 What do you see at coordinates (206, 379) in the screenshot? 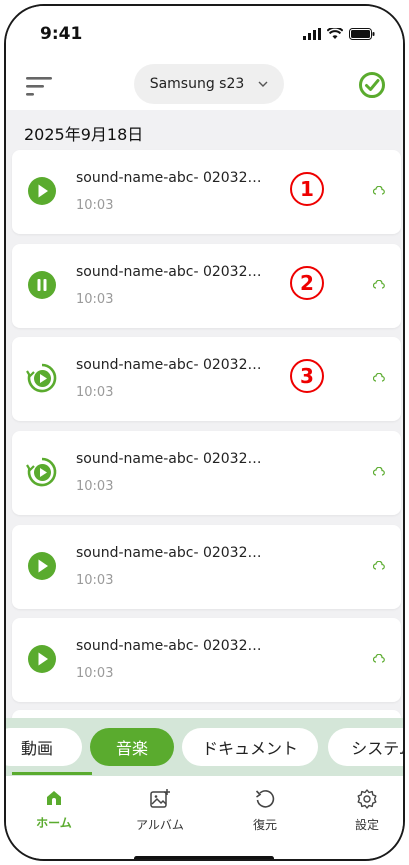
I see `list-item: sound-name-abc- 02032… 10:03 3` at bounding box center [206, 379].